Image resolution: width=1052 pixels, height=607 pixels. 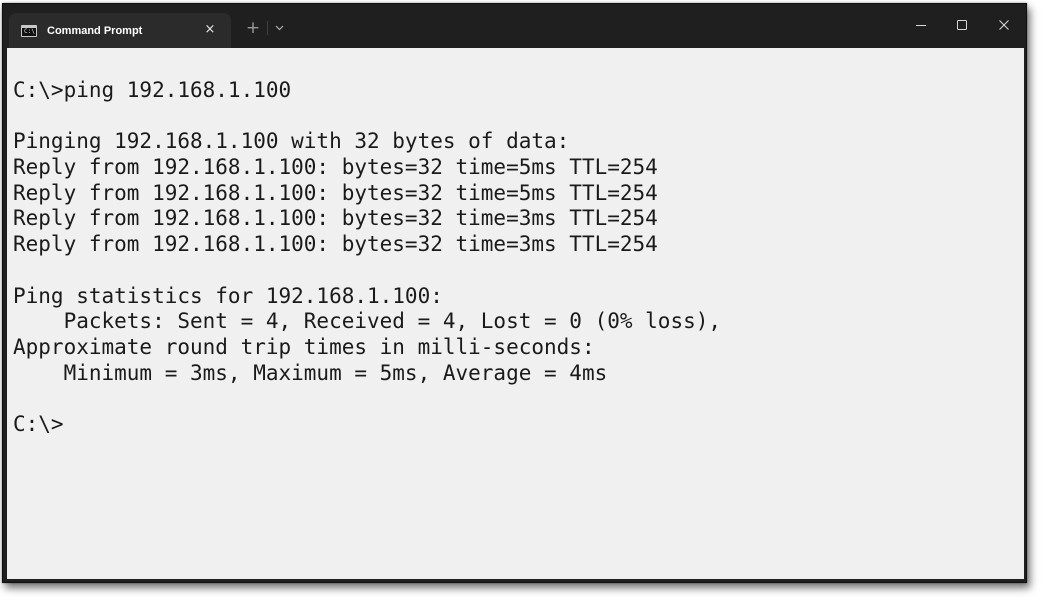 I want to click on close-window-icon, so click(x=1004, y=25).